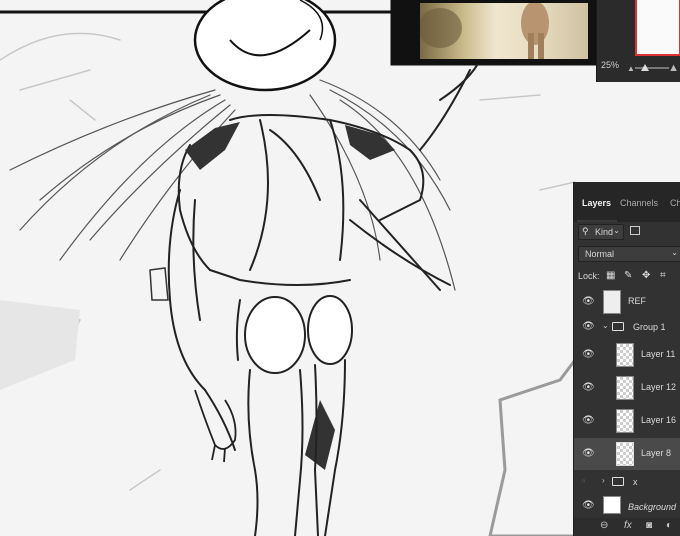 The width and height of the screenshot is (680, 536). I want to click on zoom-slider-knob, so click(645, 67).